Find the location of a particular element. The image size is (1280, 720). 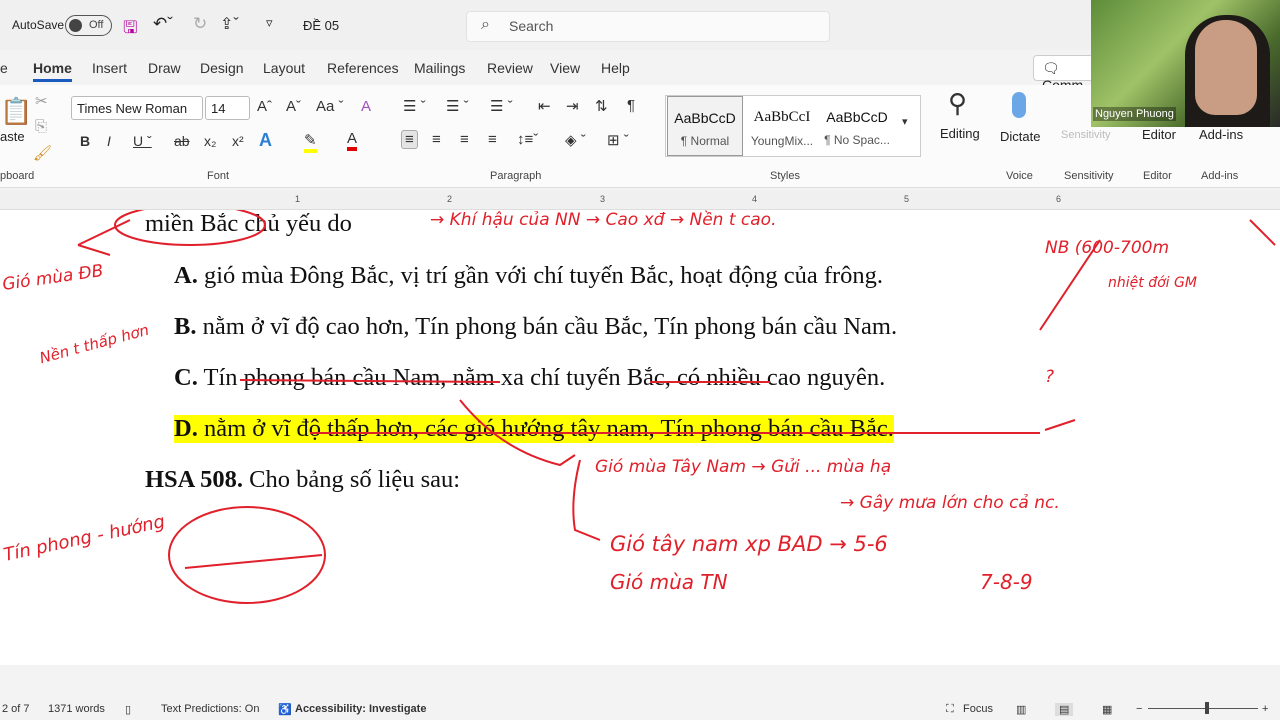

autosave-label: AutoSave is located at coordinates (38, 25).